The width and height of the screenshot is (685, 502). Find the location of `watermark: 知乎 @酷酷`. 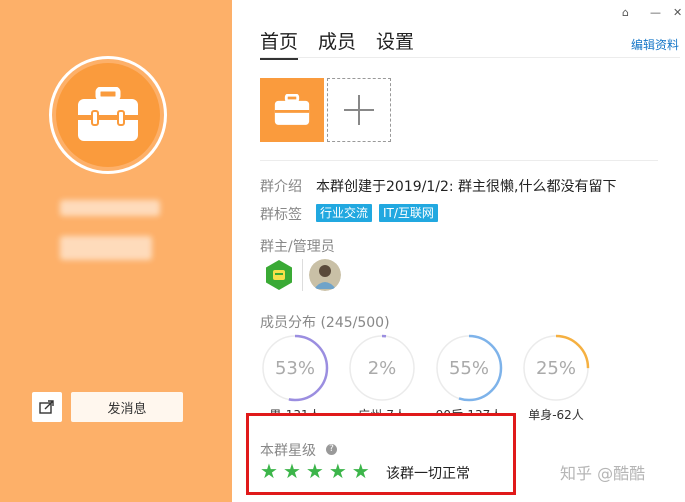

watermark: 知乎 @酷酷 is located at coordinates (603, 473).